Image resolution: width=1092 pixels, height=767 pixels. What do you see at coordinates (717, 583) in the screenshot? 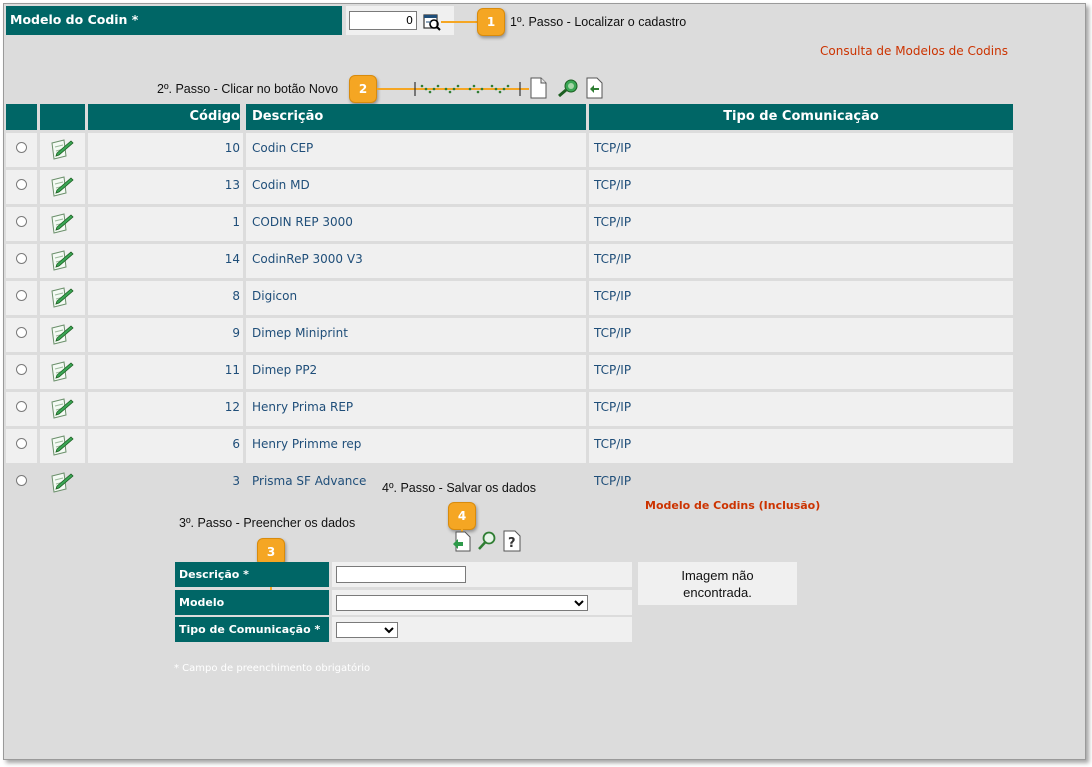
I see `image-placeholder: Imagem não encontrada.` at bounding box center [717, 583].